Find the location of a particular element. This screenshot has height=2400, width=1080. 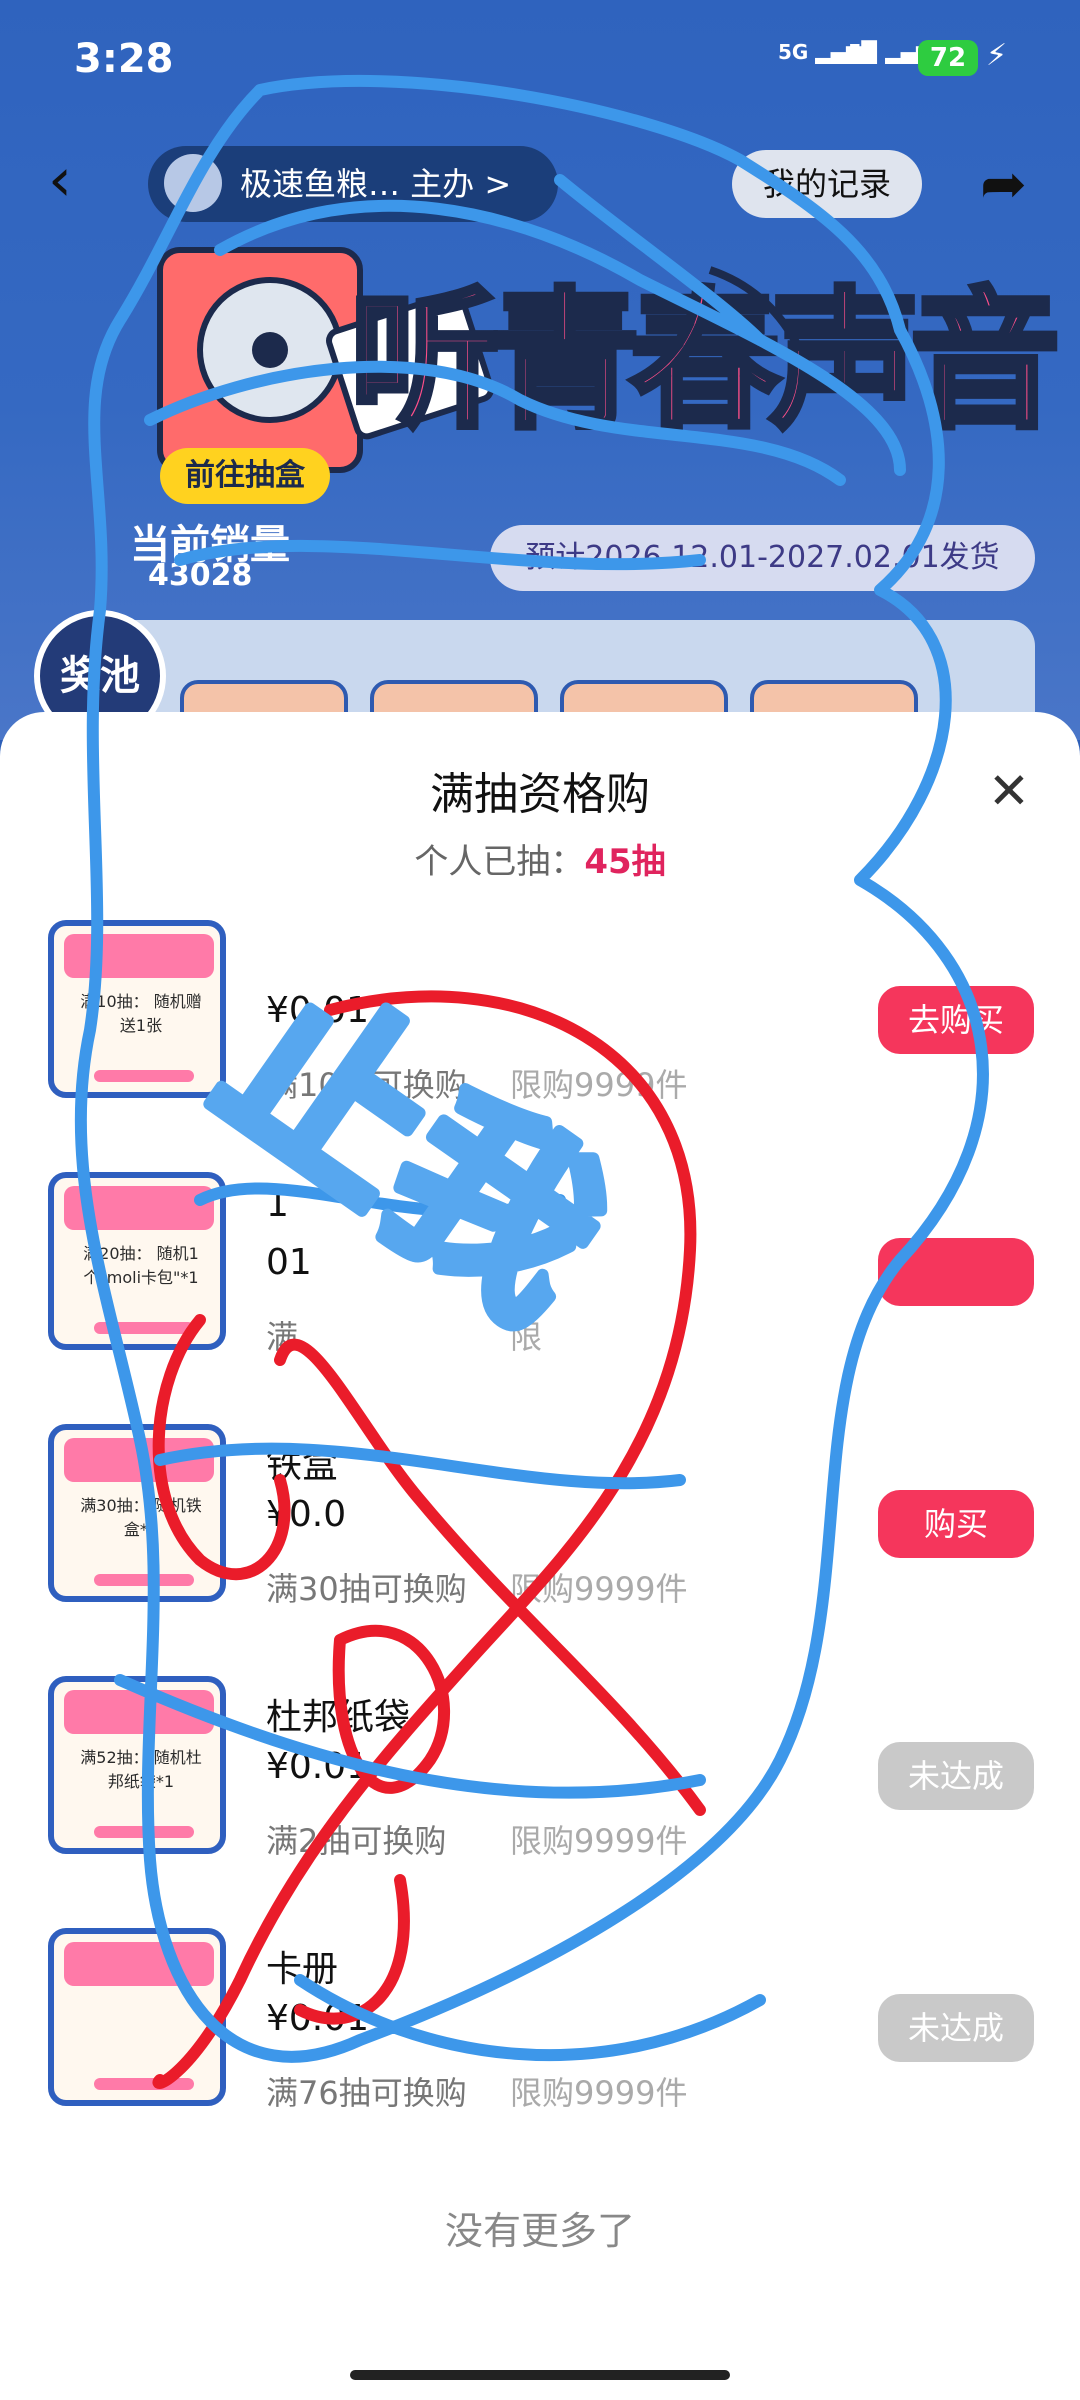

list-item: 卡册 ¥0.01 满76抽可换购 限购9999件 未达成 is located at coordinates (540, 2038).